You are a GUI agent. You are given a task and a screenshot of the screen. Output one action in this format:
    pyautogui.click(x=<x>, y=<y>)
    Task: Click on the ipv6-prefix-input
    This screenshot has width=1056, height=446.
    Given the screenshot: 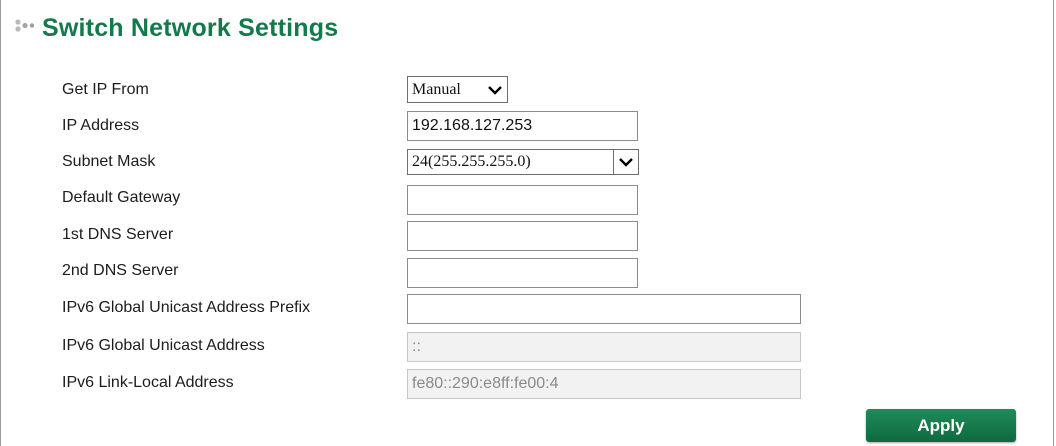 What is the action you would take?
    pyautogui.click(x=604, y=309)
    